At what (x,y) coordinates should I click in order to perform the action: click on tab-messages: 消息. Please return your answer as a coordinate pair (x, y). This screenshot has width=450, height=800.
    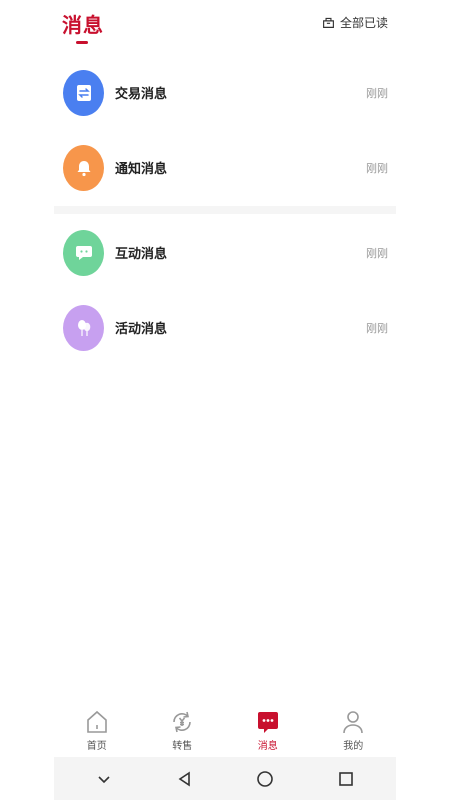
    Looking at the image, I should click on (268, 728).